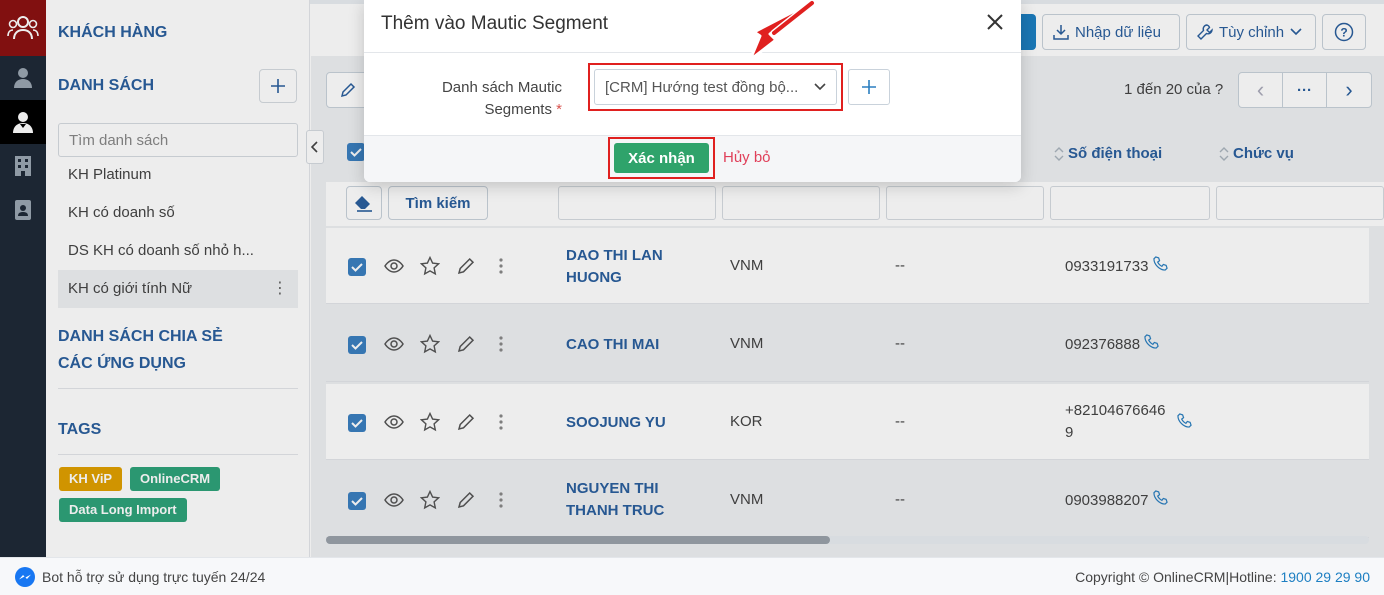 The image size is (1384, 595). What do you see at coordinates (1349, 90) in the screenshot?
I see `next-page-button: ›` at bounding box center [1349, 90].